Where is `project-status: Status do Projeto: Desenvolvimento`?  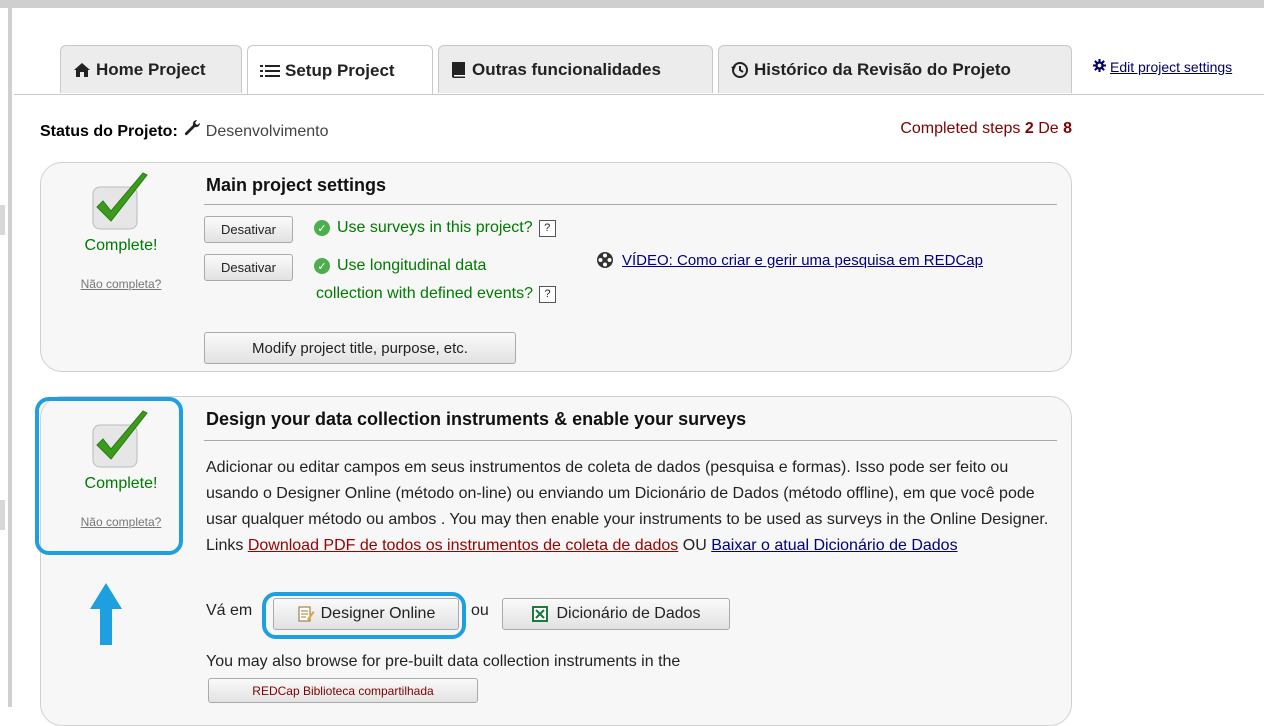
project-status: Status do Projeto: Desenvolvimento is located at coordinates (184, 131).